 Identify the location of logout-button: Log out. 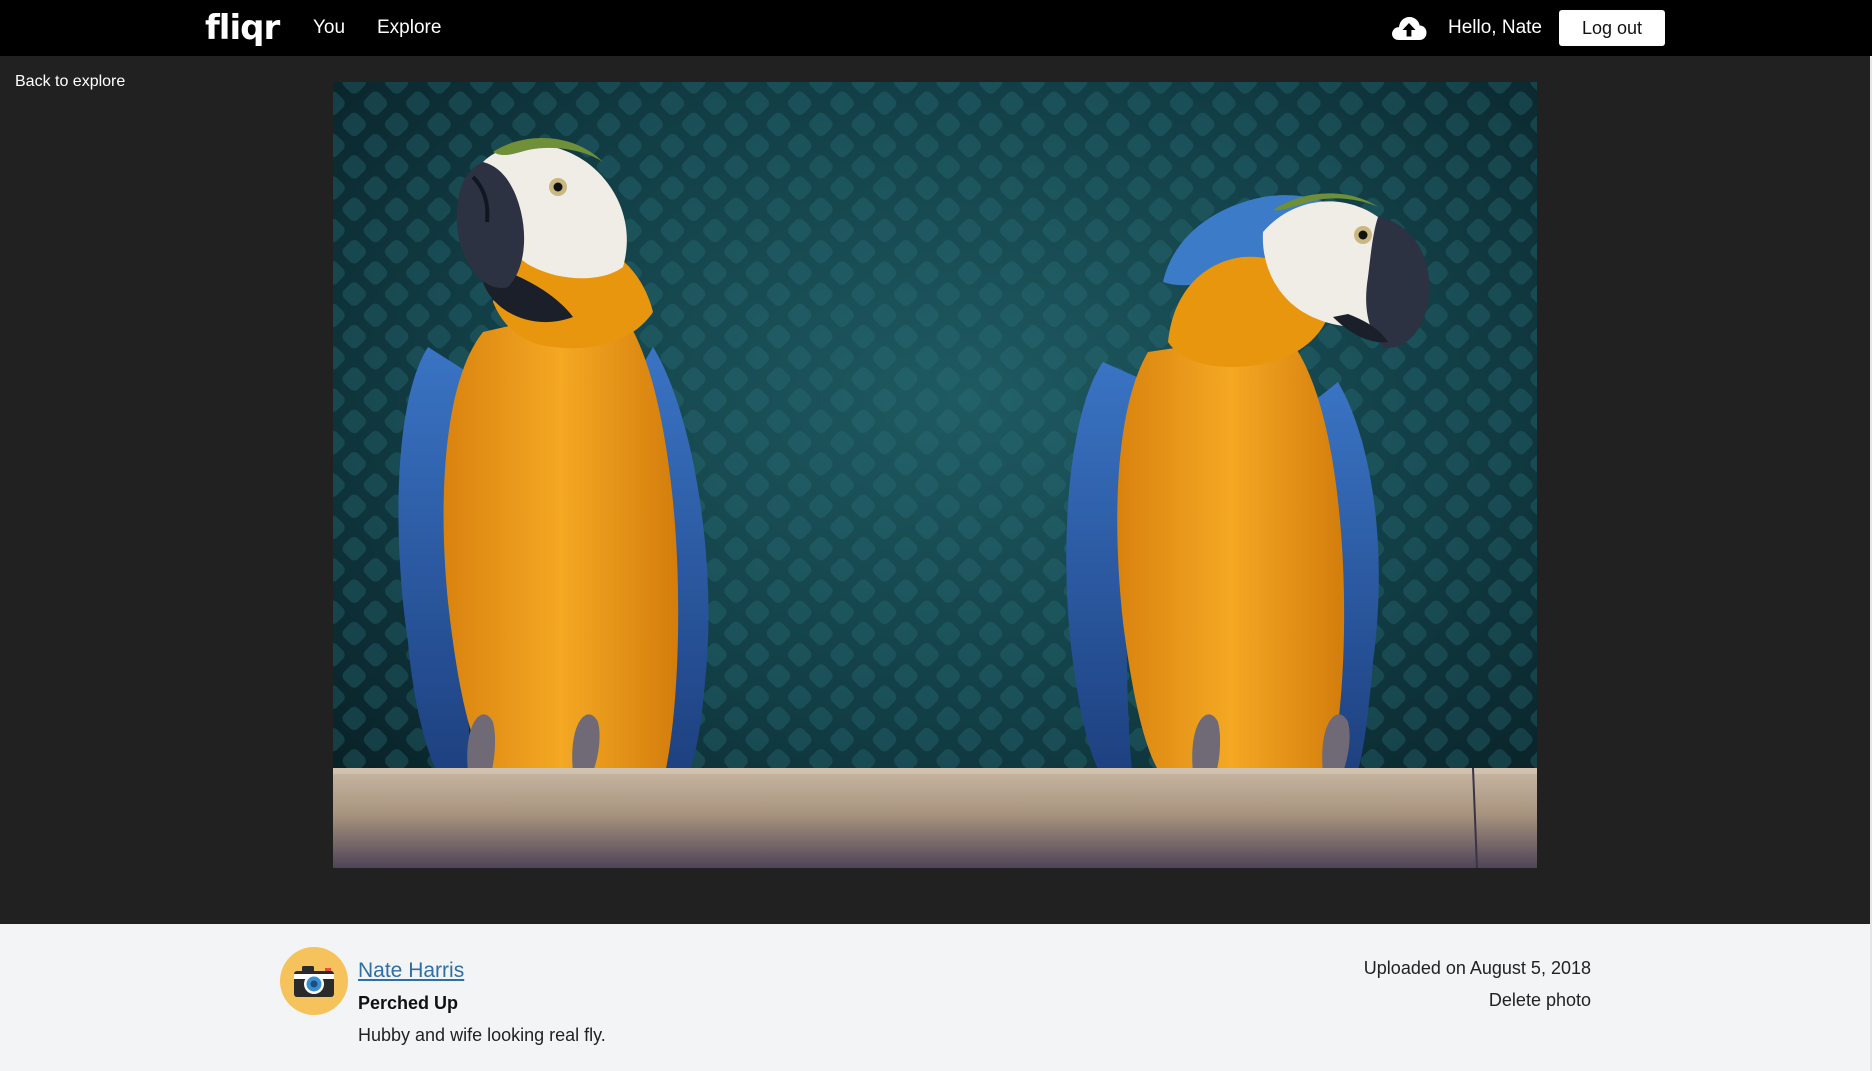
(1612, 28).